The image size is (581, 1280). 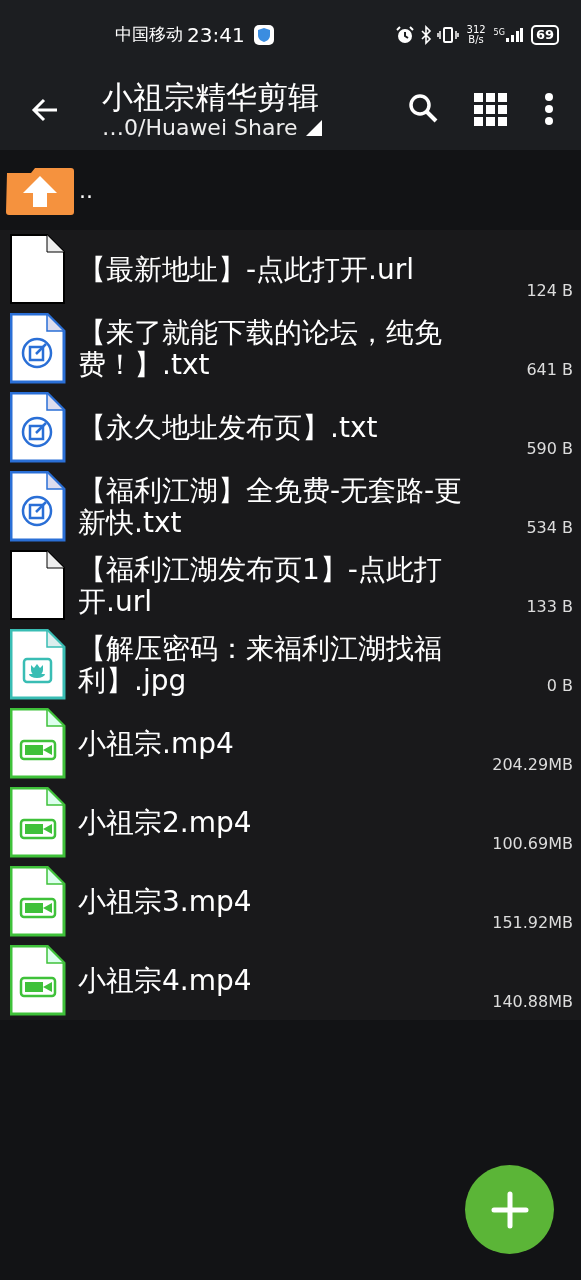 What do you see at coordinates (532, 923) in the screenshot?
I see `file-size: 151.92MB` at bounding box center [532, 923].